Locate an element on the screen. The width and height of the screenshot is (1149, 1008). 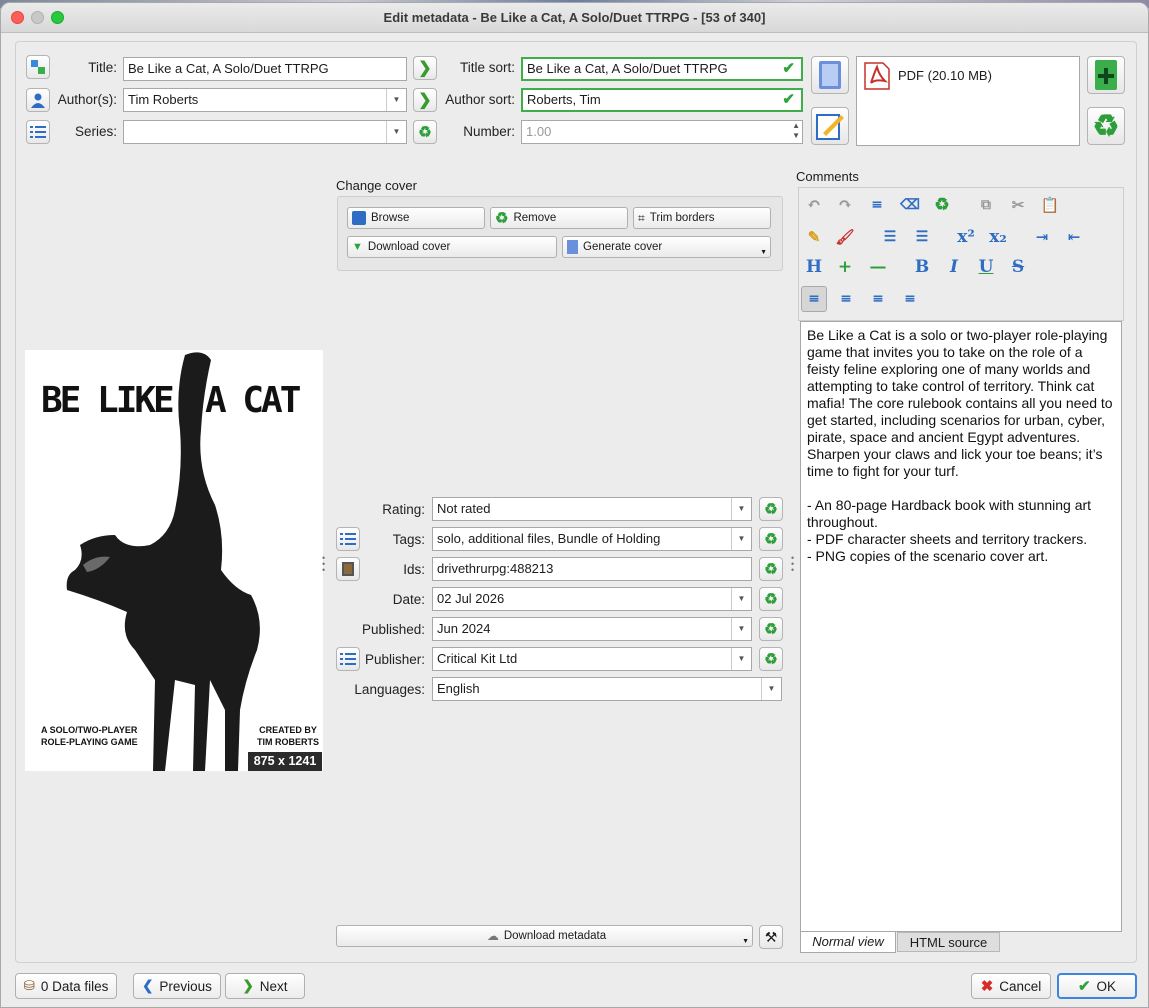
align-left-icon: ≡ is located at coordinates (814, 299).